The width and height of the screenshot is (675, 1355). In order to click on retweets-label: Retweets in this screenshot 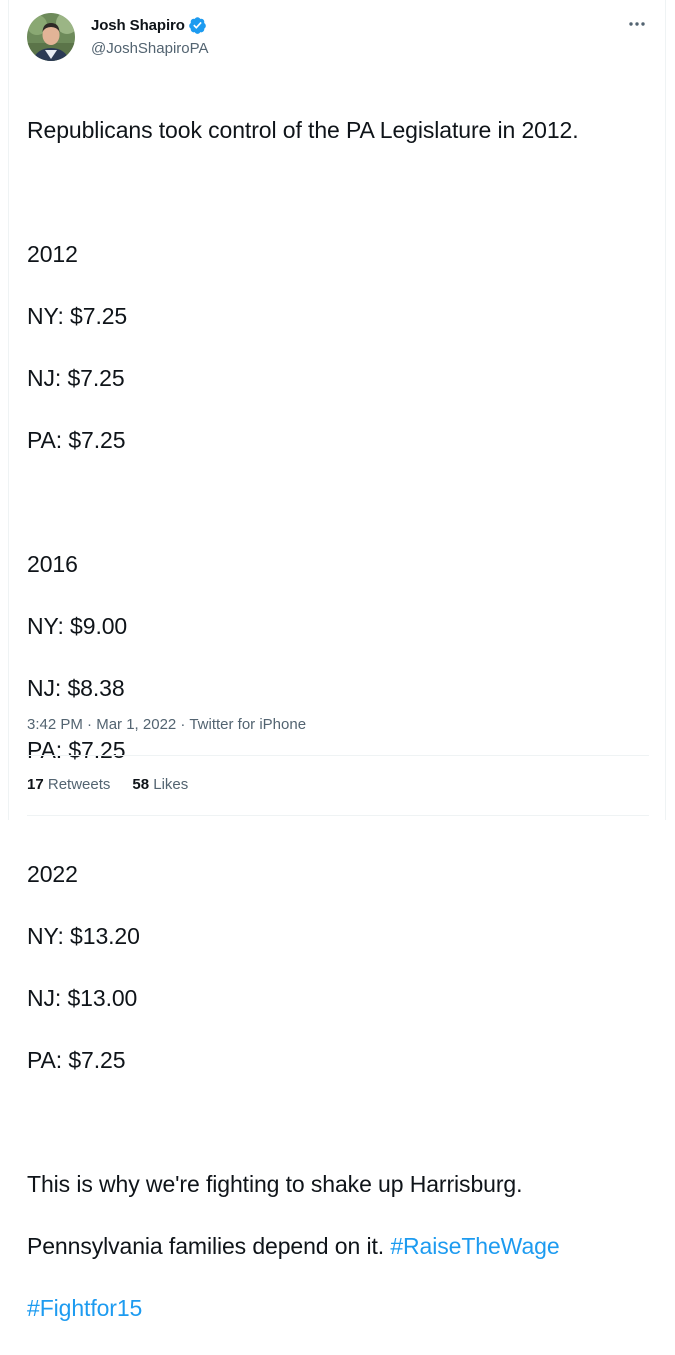, I will do `click(79, 784)`.